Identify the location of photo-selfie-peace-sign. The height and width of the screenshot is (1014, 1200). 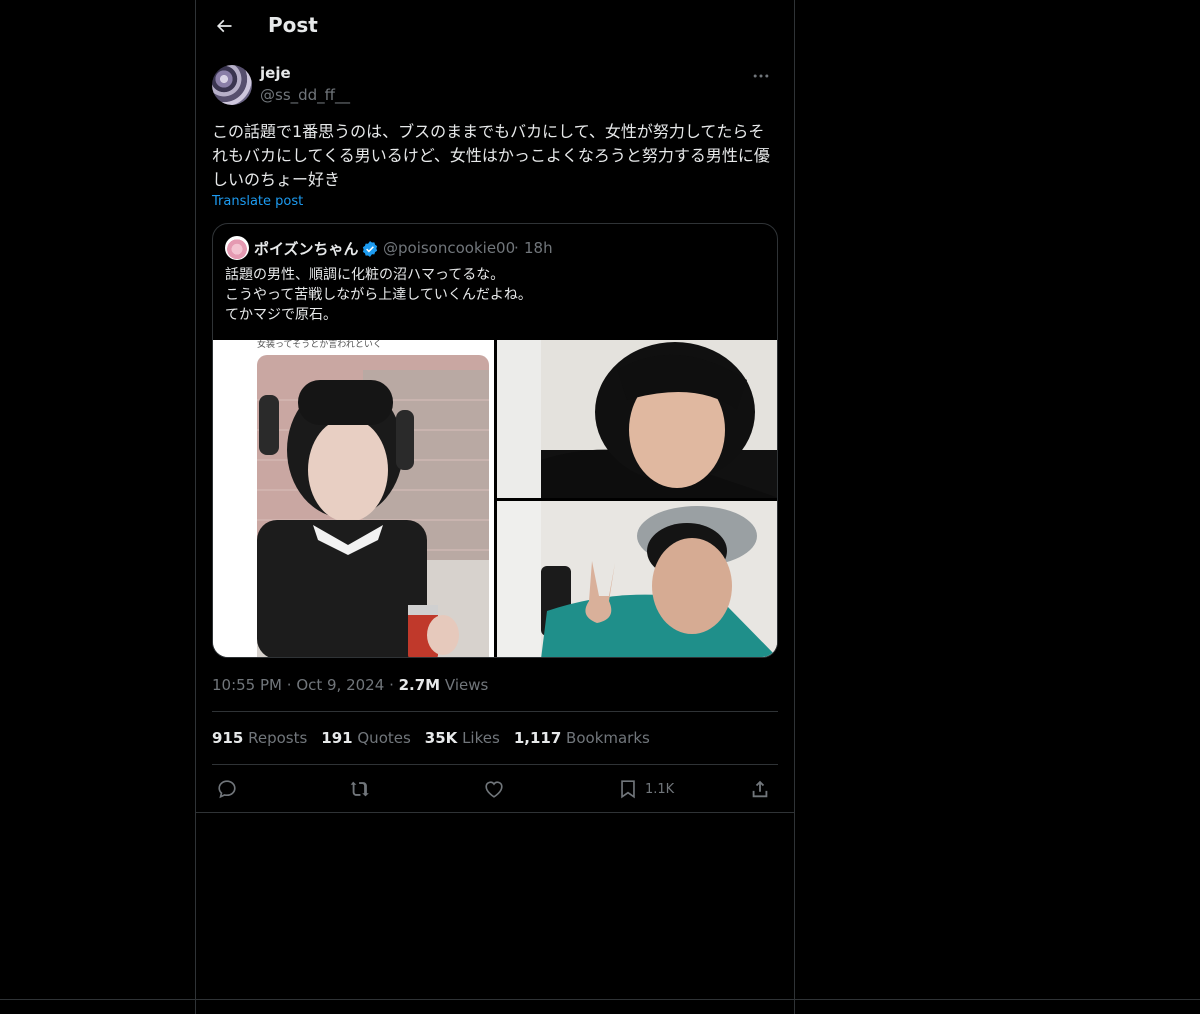
(637, 579).